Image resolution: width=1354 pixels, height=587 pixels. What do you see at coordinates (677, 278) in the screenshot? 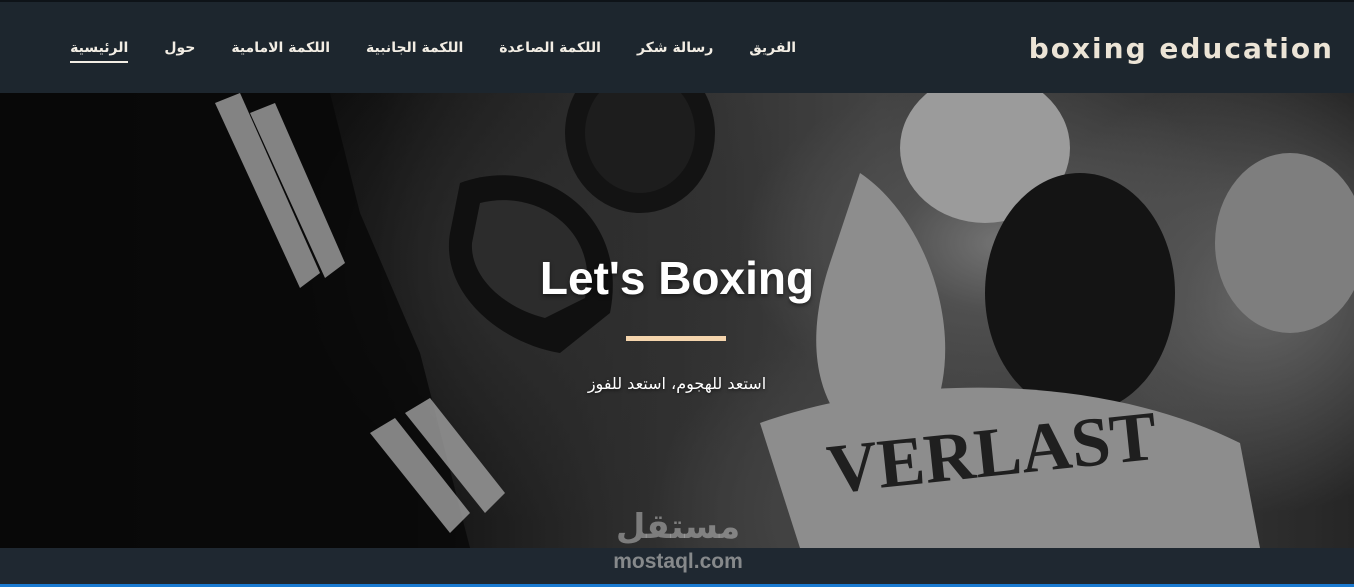
I see `hero-title: Let's Boxing` at bounding box center [677, 278].